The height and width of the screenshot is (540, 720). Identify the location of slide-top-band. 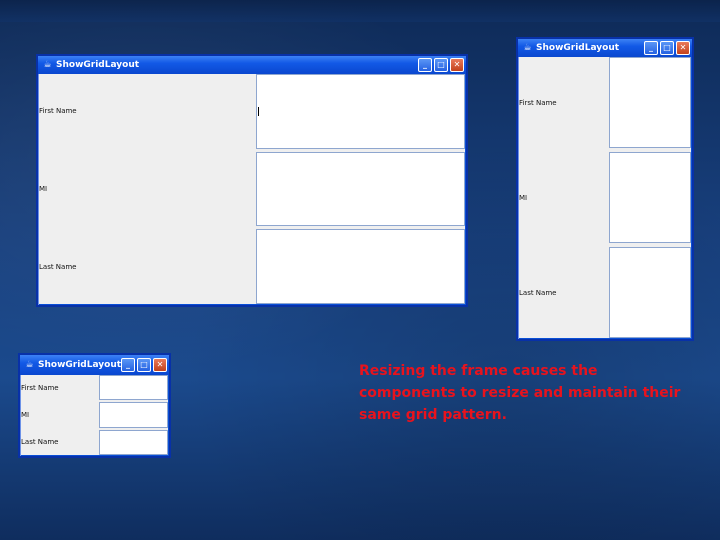
(360, 11).